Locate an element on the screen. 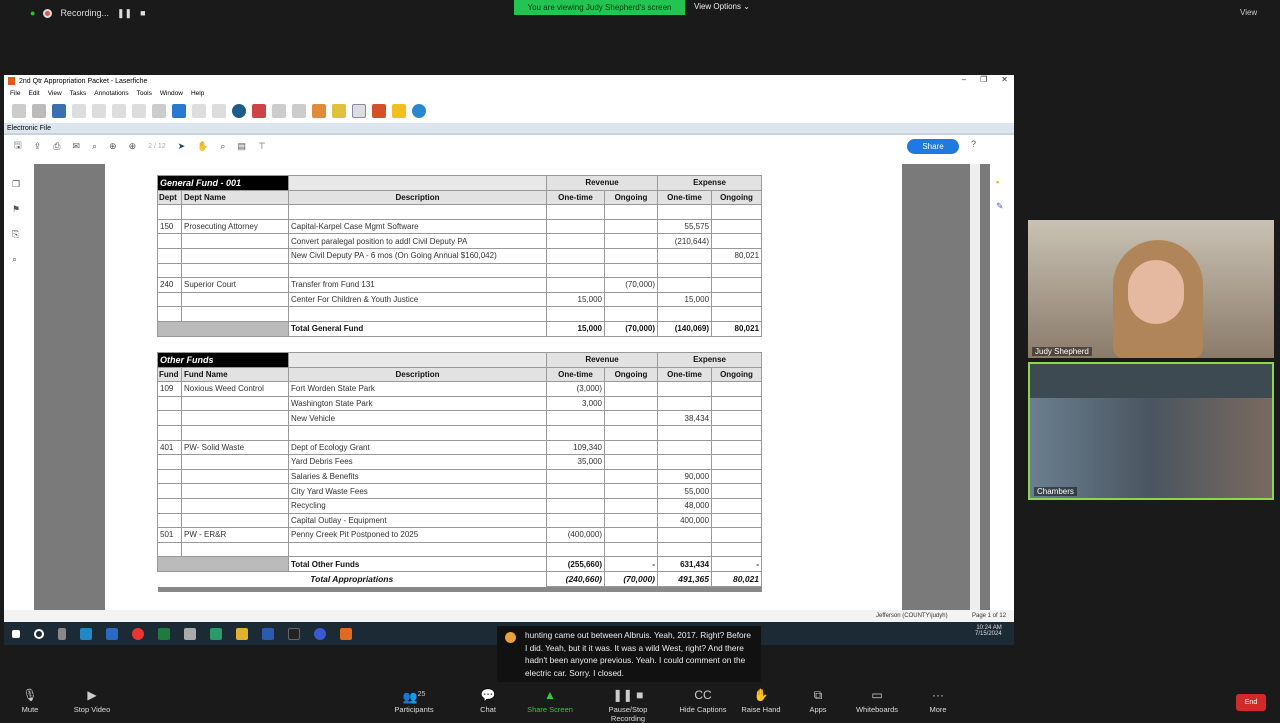  annotation-icon: ✎ is located at coordinates (1005, 206).